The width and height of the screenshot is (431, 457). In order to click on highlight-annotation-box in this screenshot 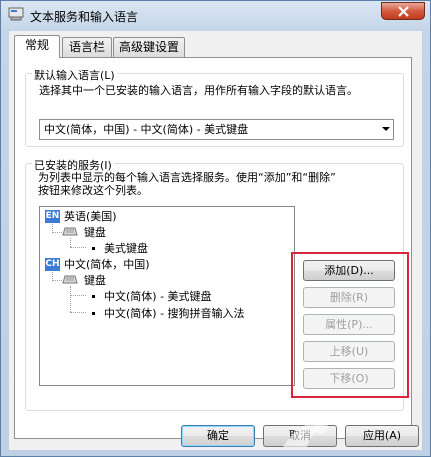, I will do `click(350, 325)`.